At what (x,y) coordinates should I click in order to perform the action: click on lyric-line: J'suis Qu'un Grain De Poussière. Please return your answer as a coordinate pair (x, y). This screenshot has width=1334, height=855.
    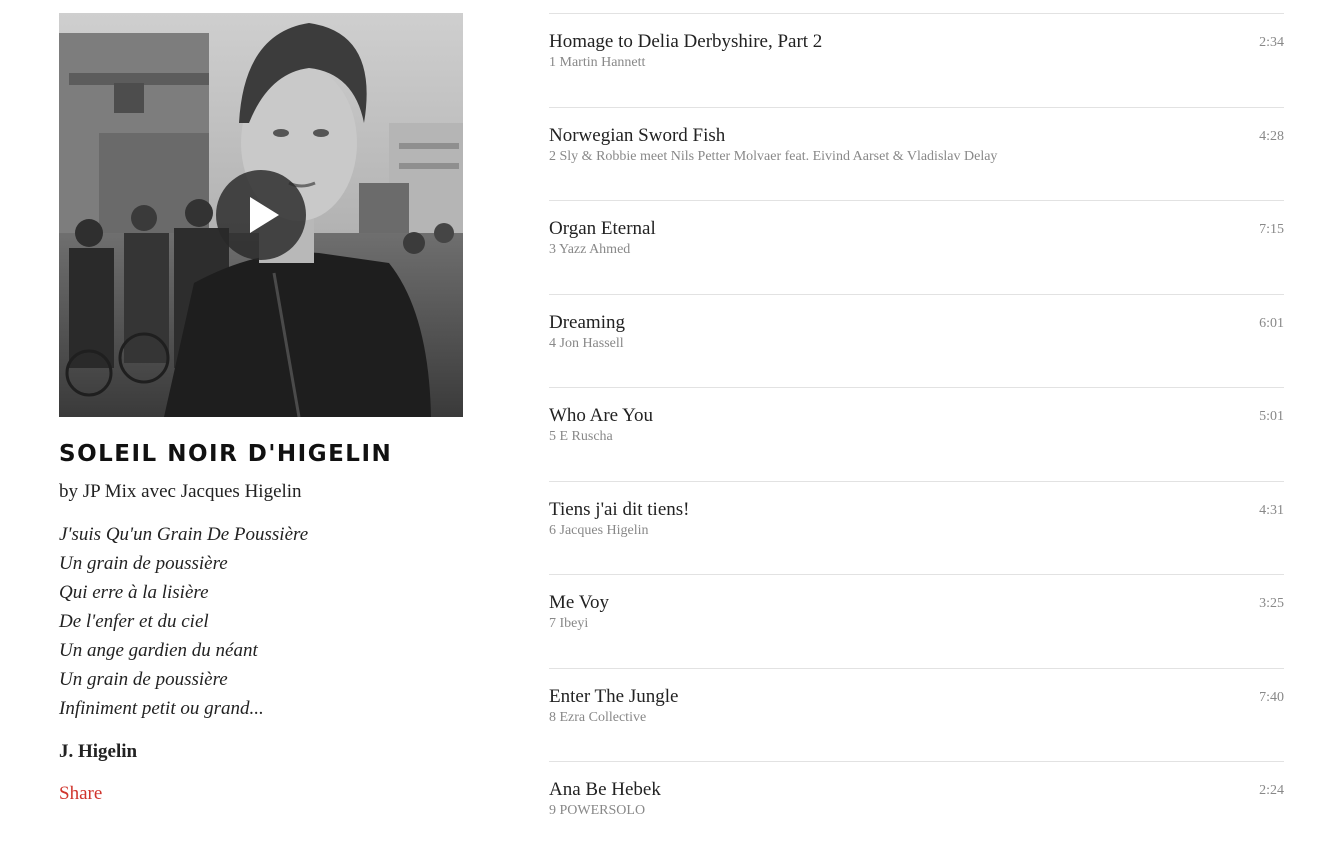
    Looking at the image, I should click on (184, 534).